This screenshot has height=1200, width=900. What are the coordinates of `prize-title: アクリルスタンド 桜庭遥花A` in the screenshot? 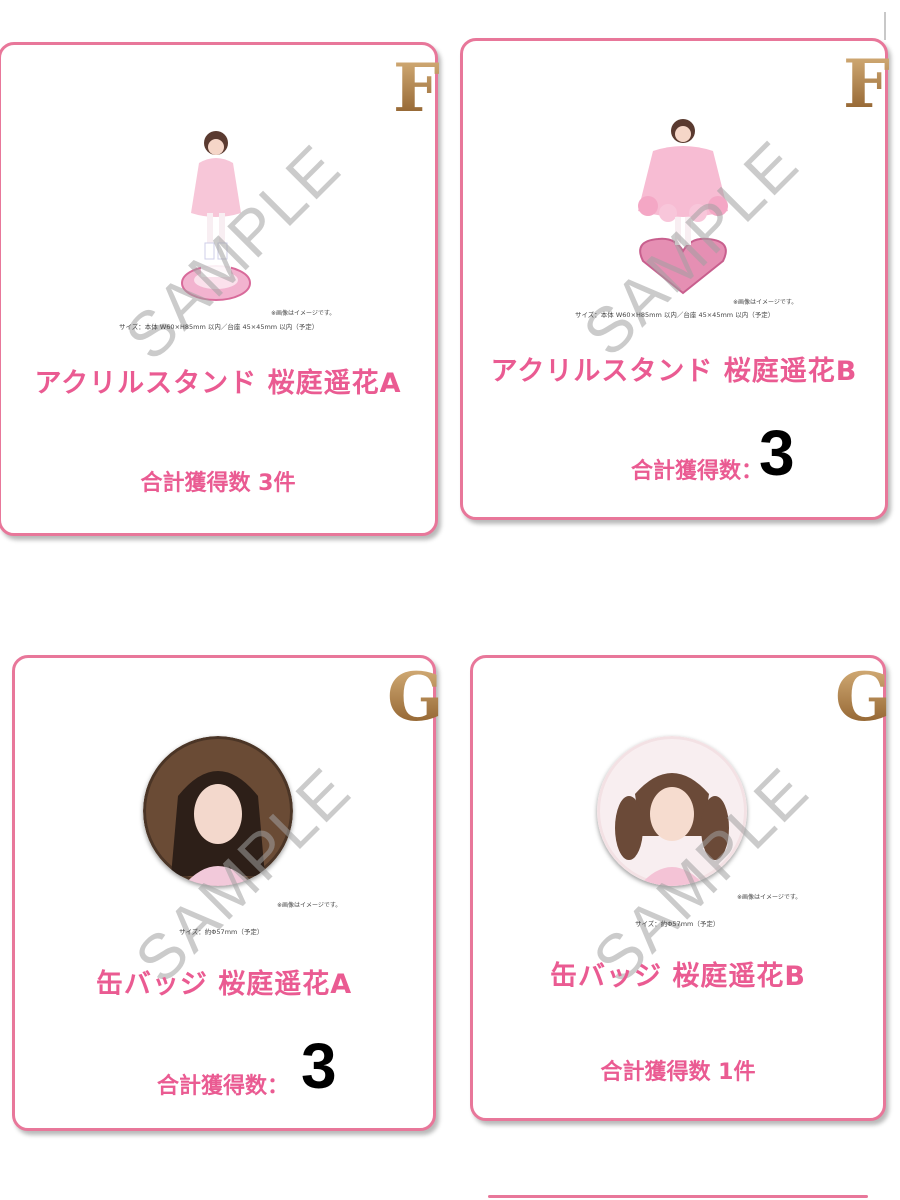 It's located at (218, 383).